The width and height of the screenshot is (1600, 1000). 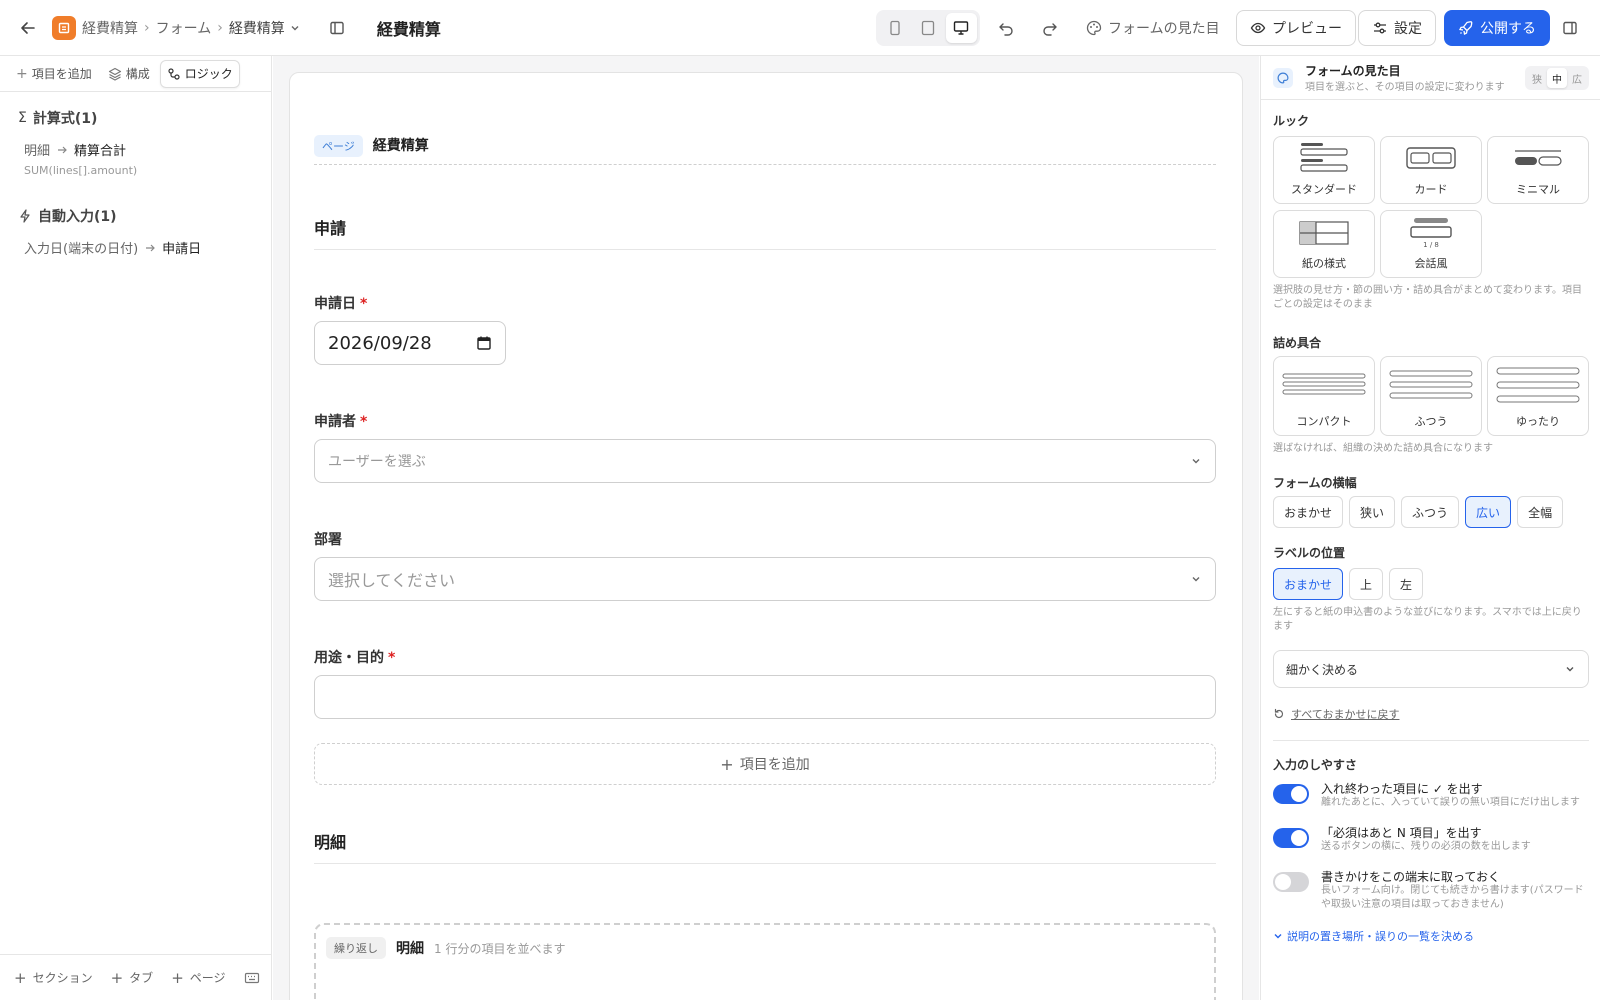 What do you see at coordinates (765, 697) in the screenshot?
I see `purpose-input` at bounding box center [765, 697].